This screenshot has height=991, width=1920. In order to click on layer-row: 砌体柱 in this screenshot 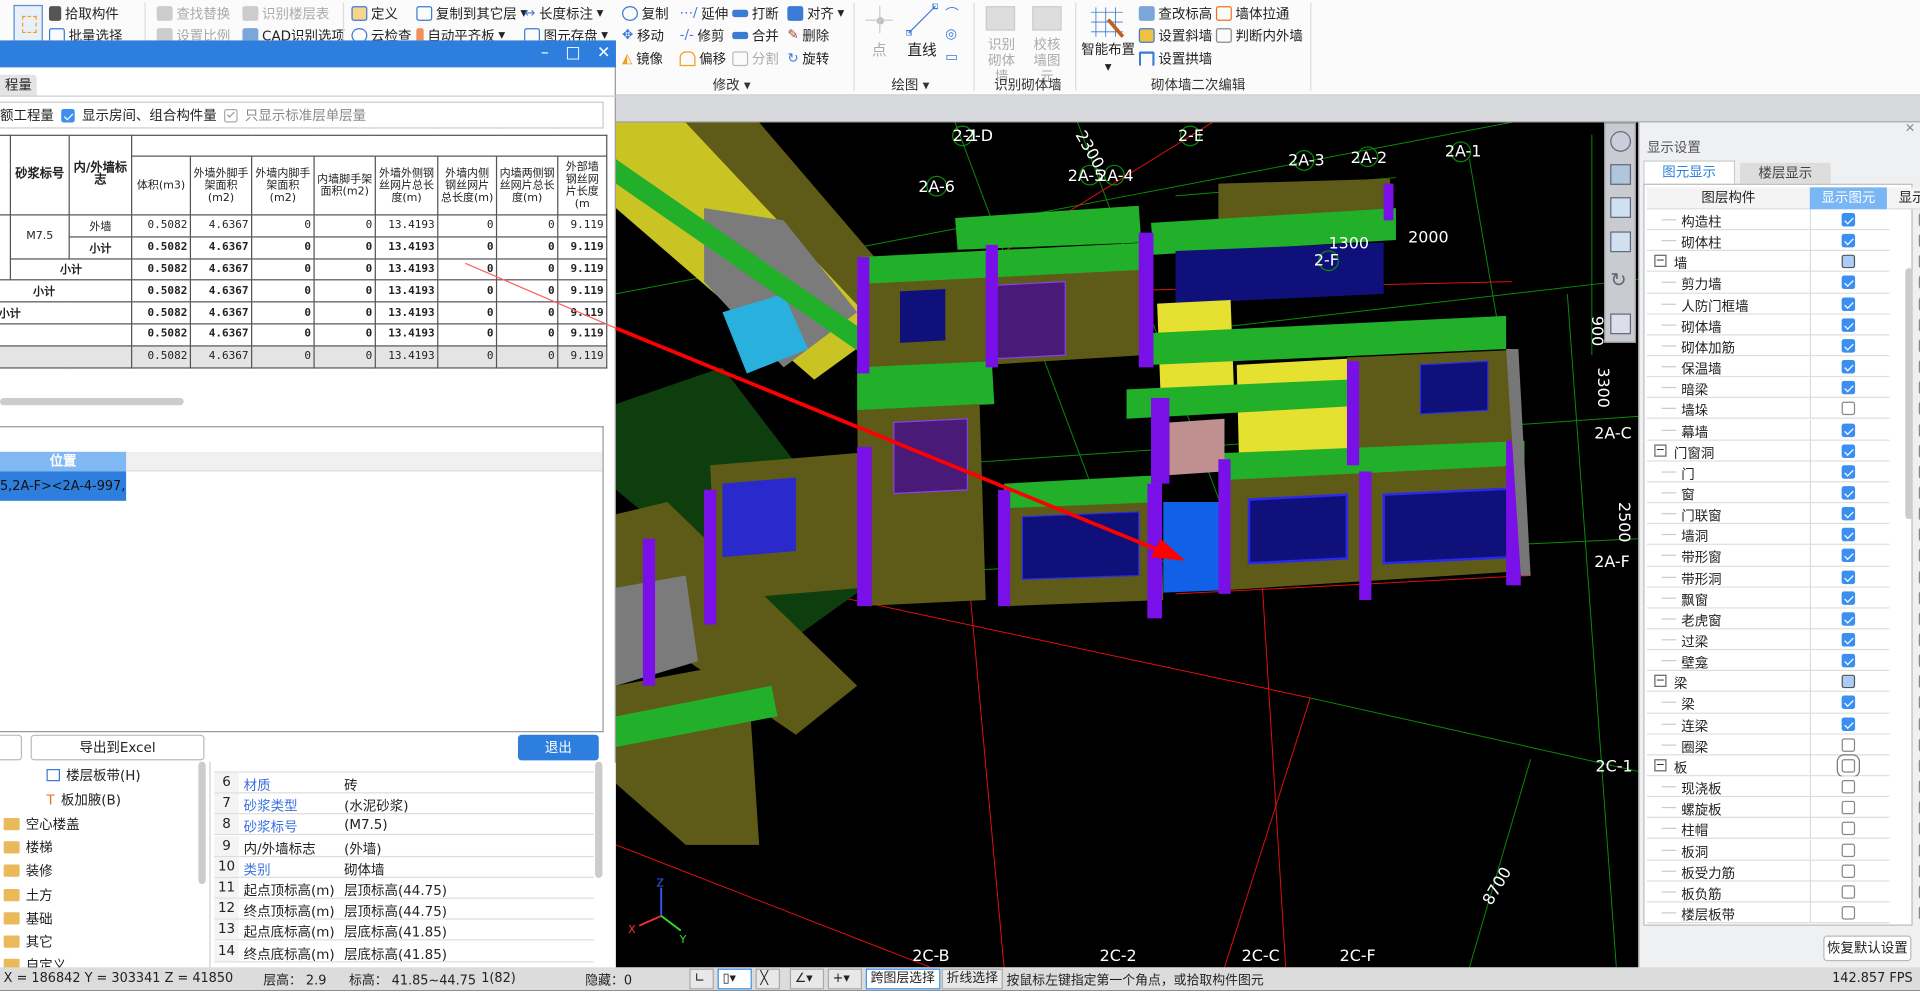, I will do `click(1783, 241)`.